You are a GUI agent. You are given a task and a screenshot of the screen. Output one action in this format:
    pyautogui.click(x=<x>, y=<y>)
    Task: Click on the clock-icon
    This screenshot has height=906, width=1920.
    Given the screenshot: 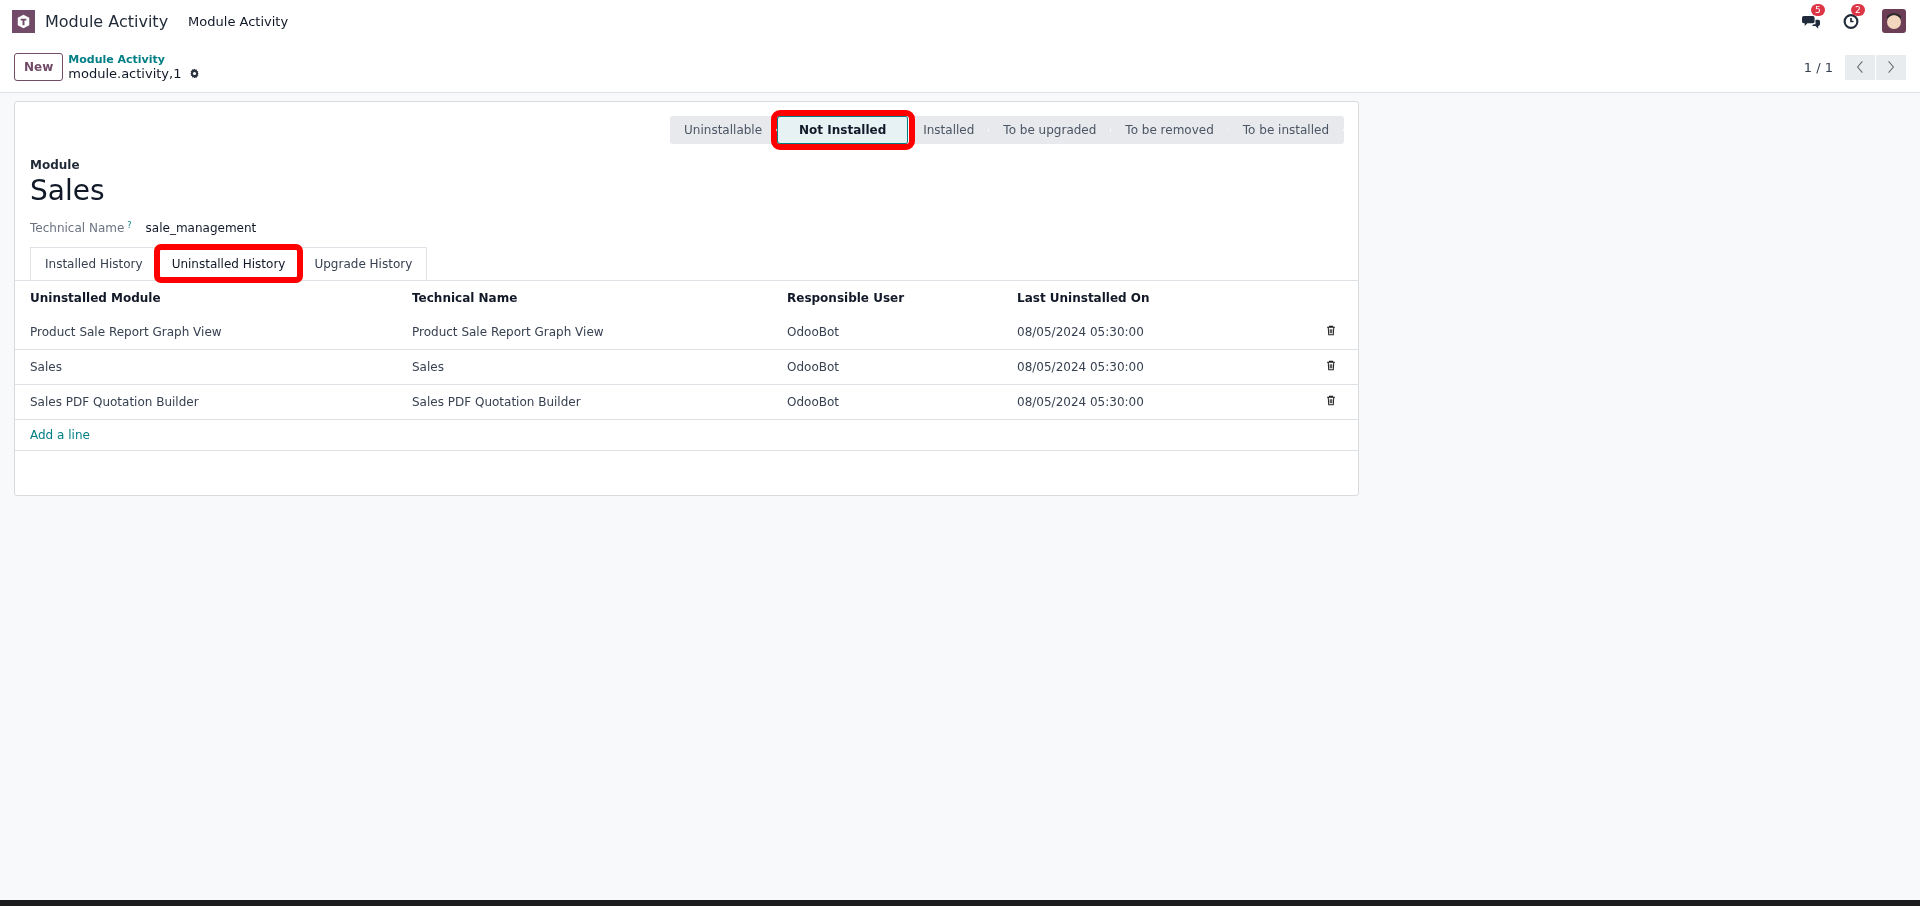 What is the action you would take?
    pyautogui.click(x=1851, y=21)
    